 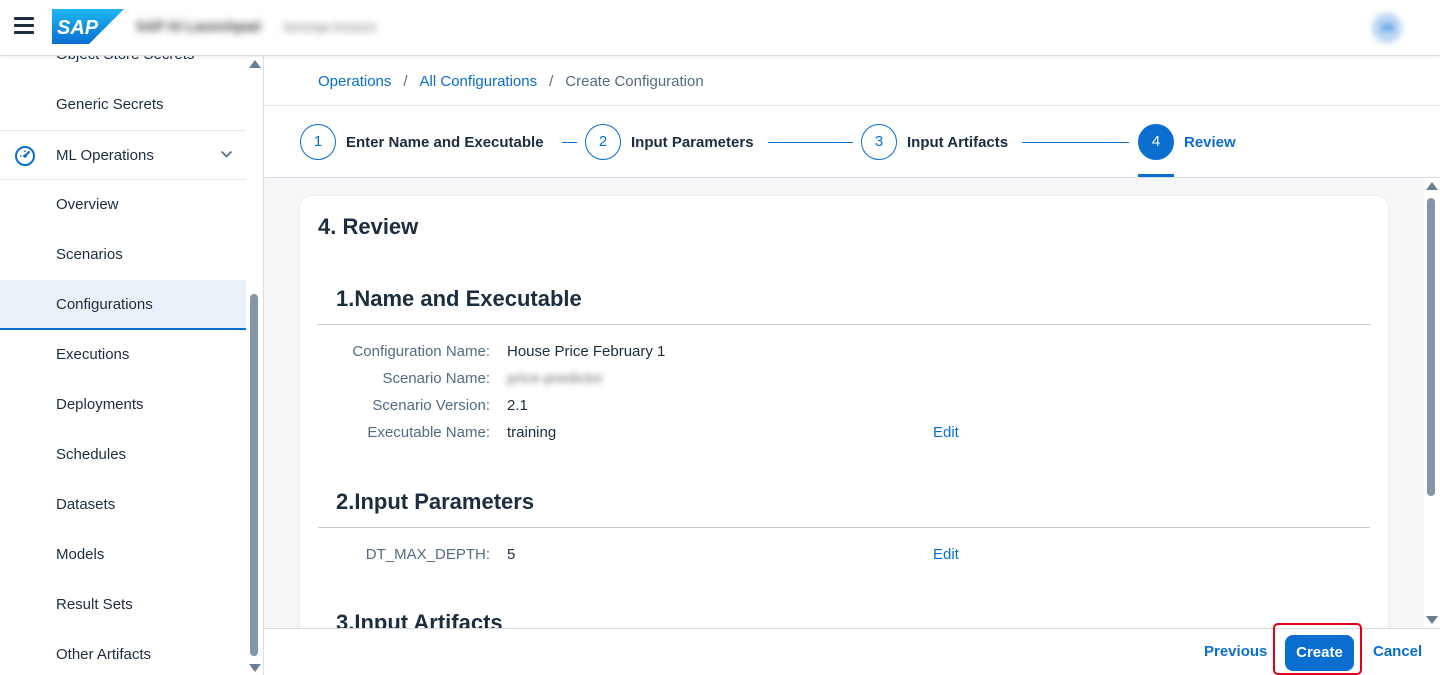 I want to click on edit-name-executable-link: Edit, so click(x=946, y=432).